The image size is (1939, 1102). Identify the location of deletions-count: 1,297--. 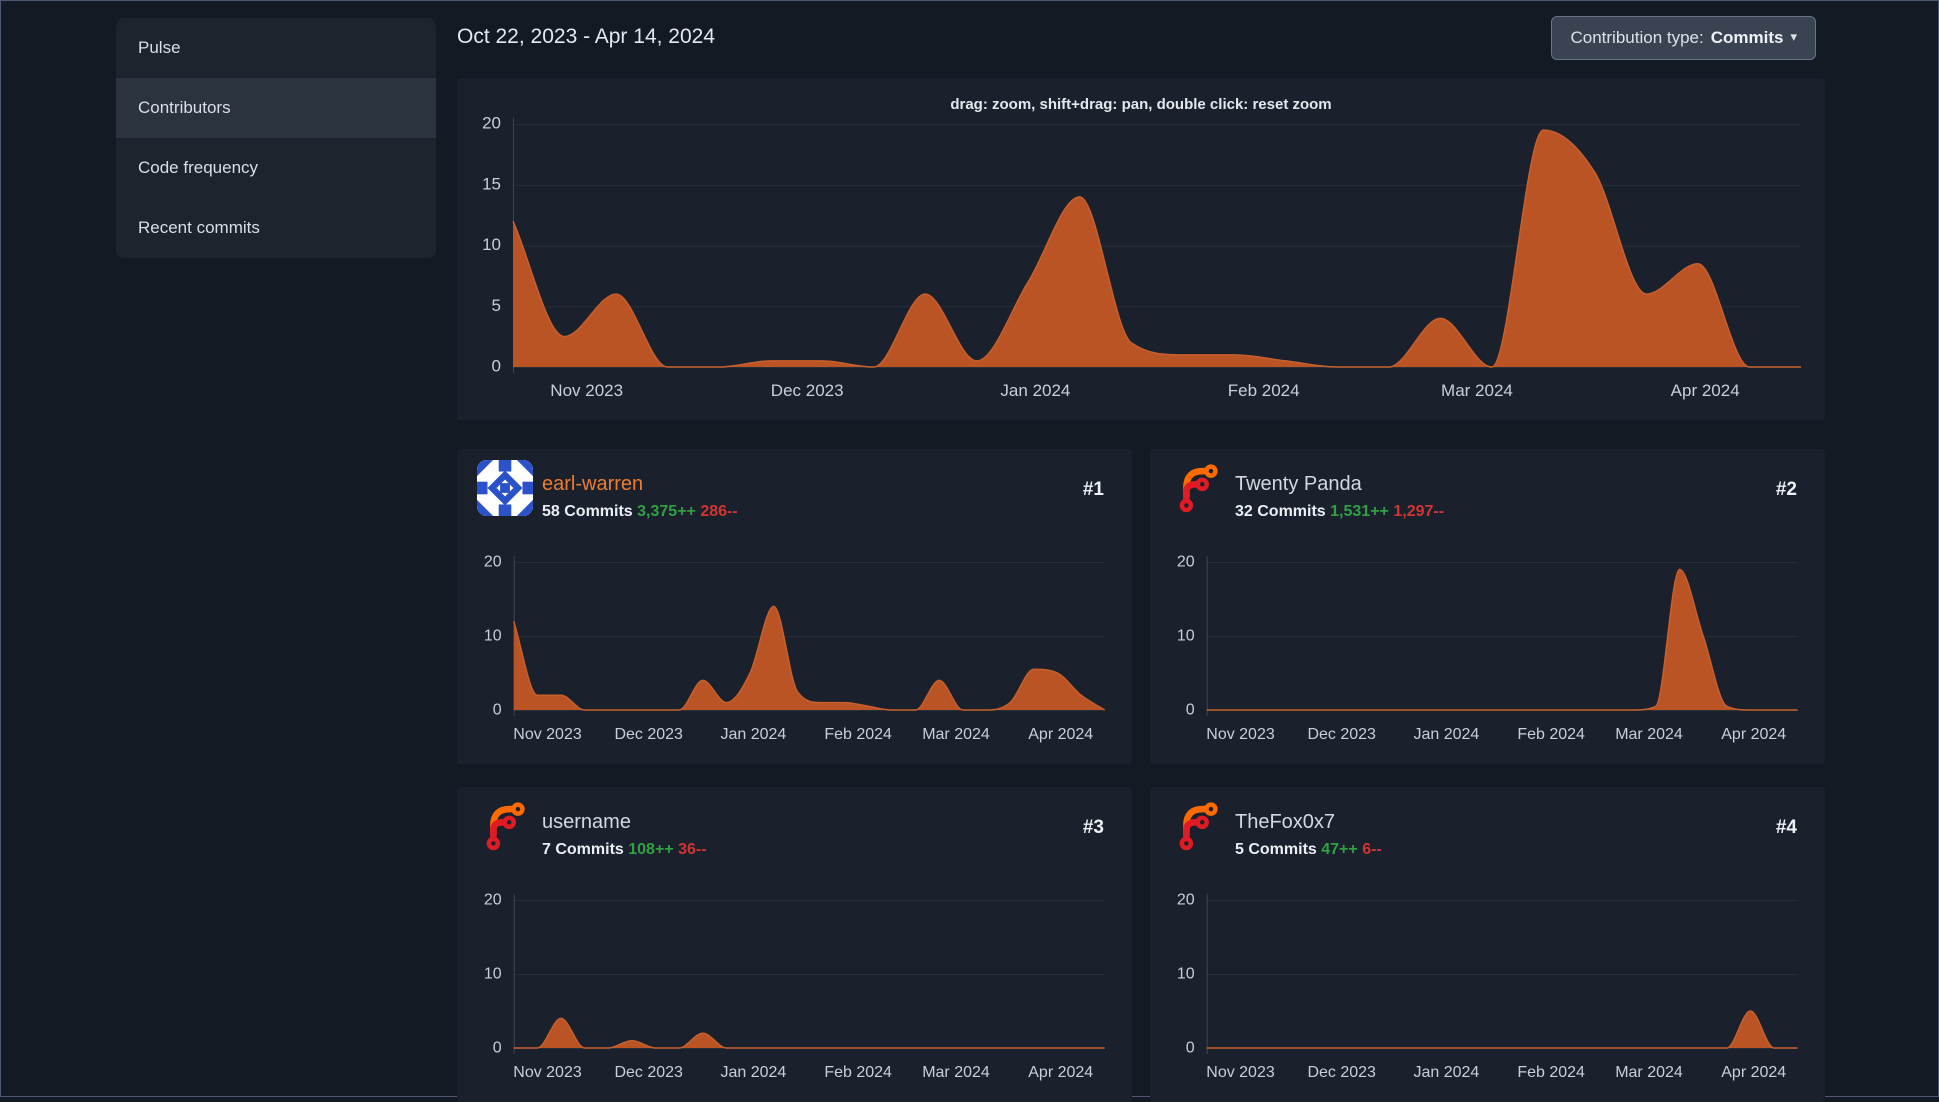
(1419, 511).